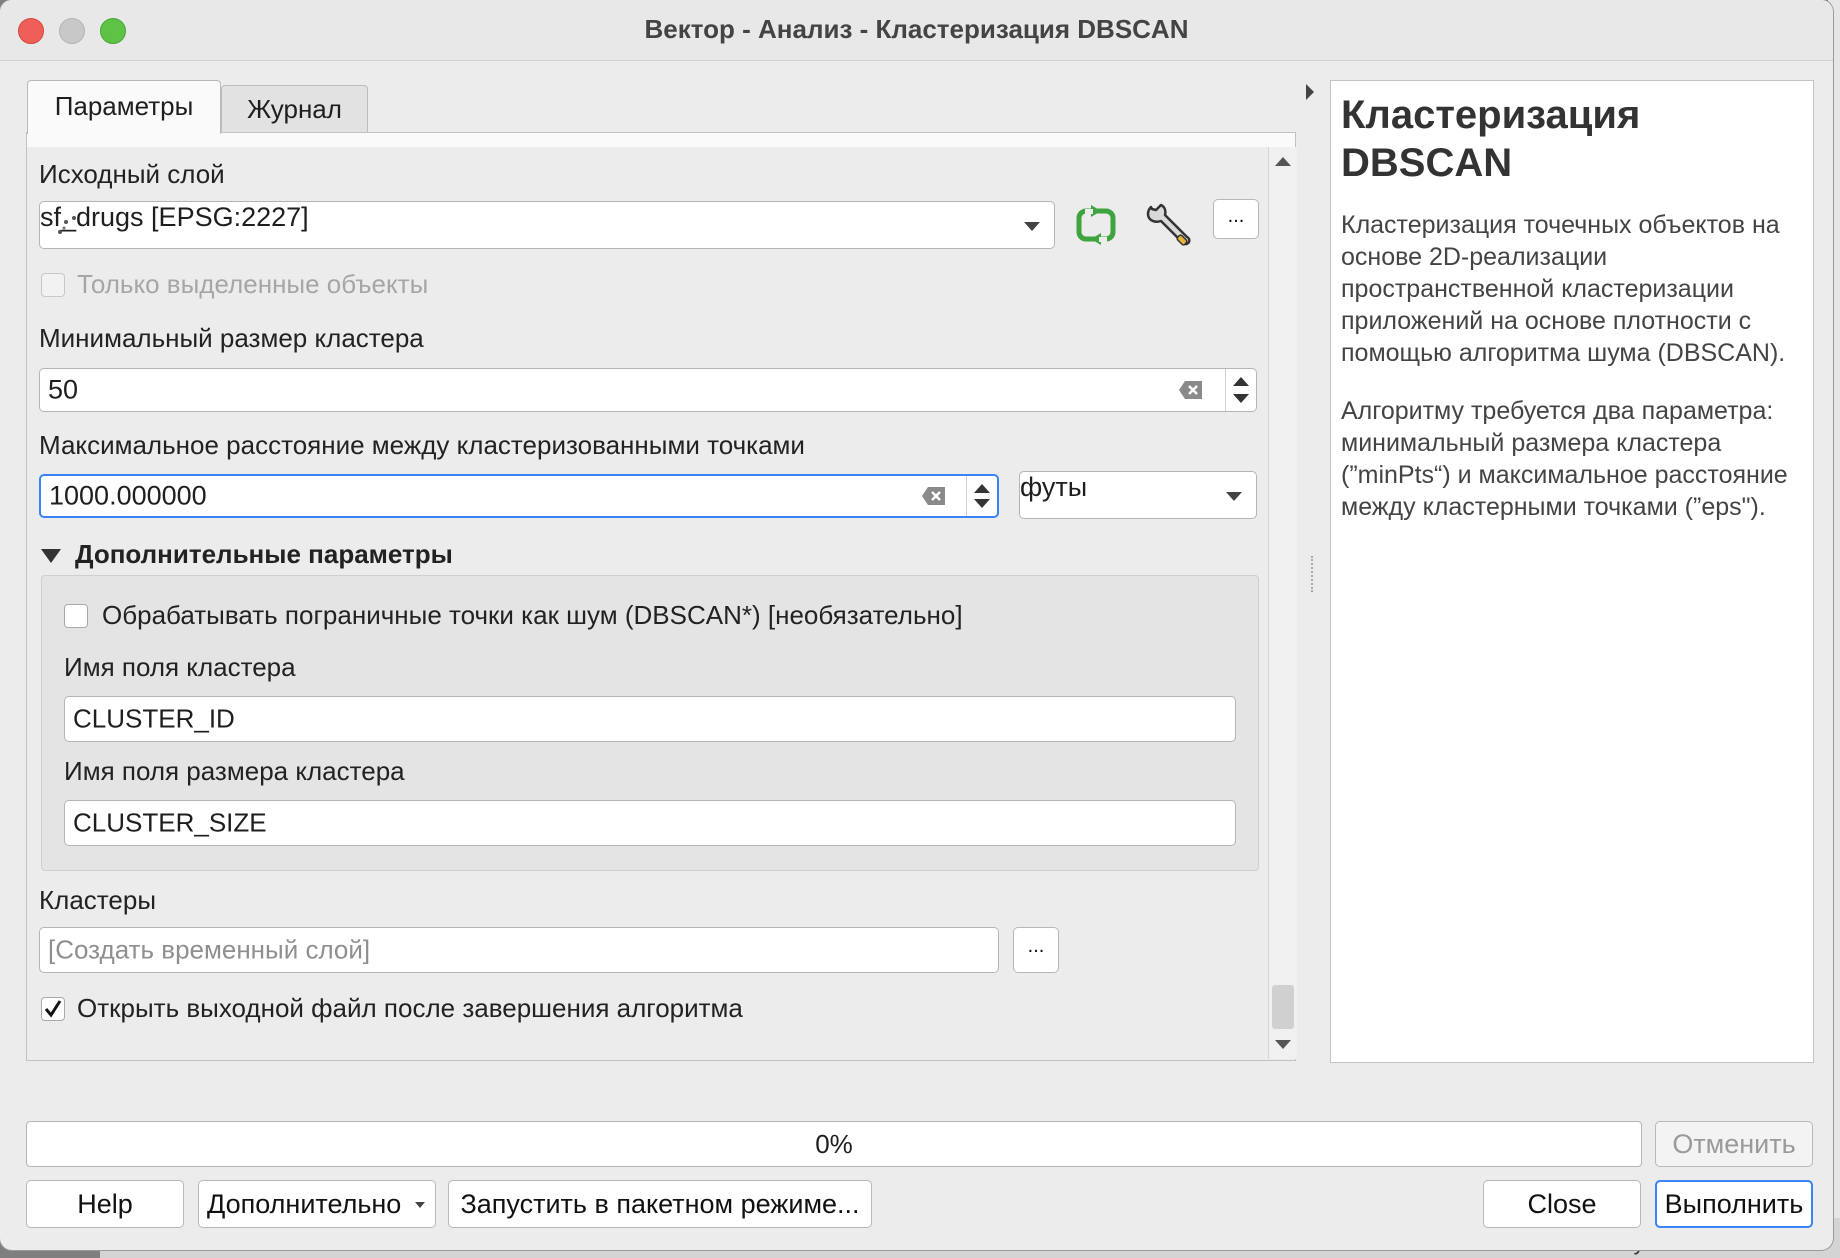  What do you see at coordinates (1310, 92) in the screenshot?
I see `collapse-help-icon` at bounding box center [1310, 92].